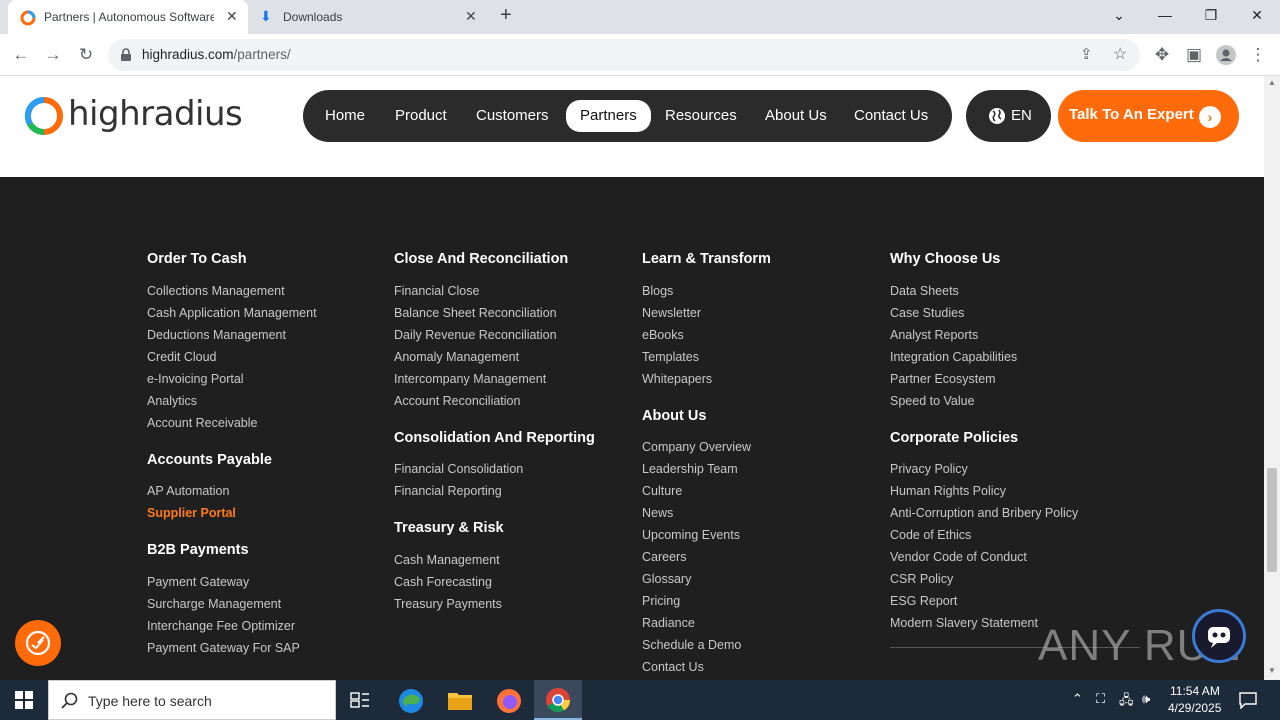 This screenshot has height=720, width=1280. What do you see at coordinates (411, 701) in the screenshot?
I see `edge-browser-icon` at bounding box center [411, 701].